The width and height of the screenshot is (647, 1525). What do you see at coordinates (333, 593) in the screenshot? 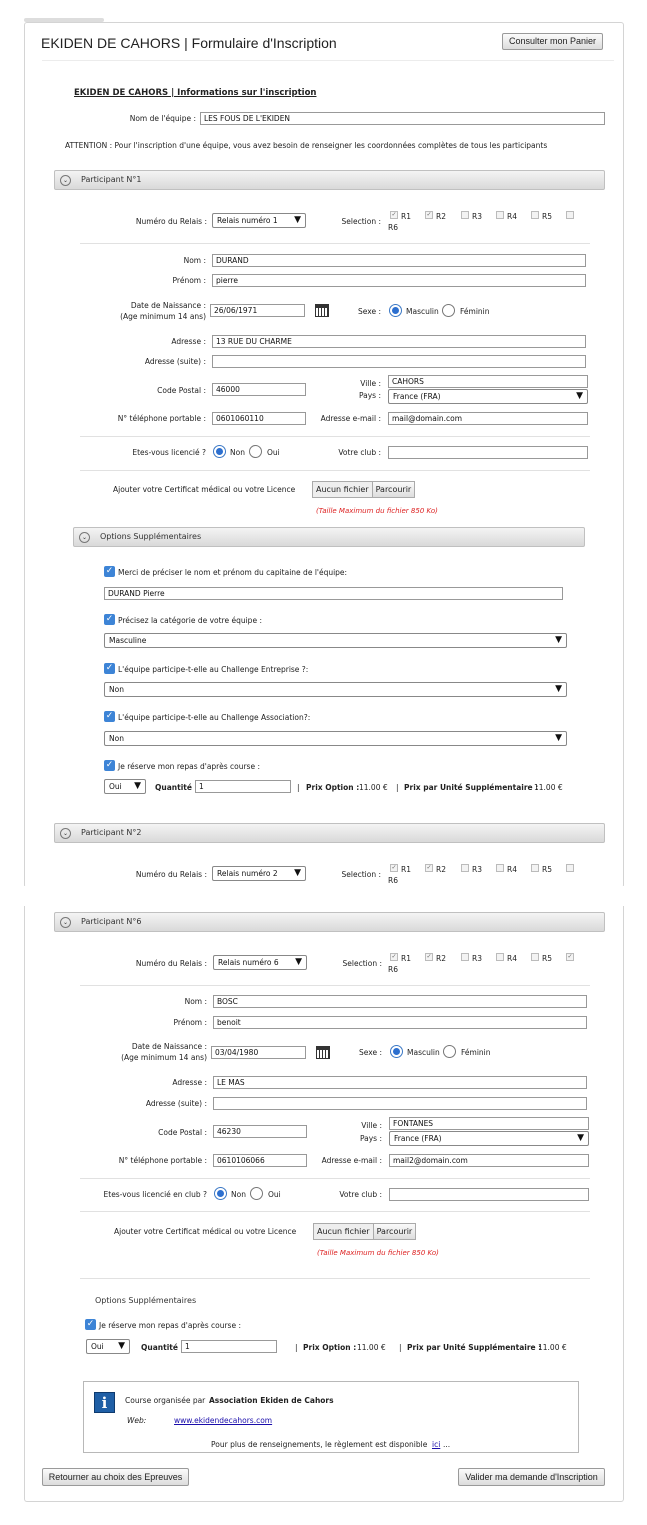
I see `captain-input: DURAND Pierre` at bounding box center [333, 593].